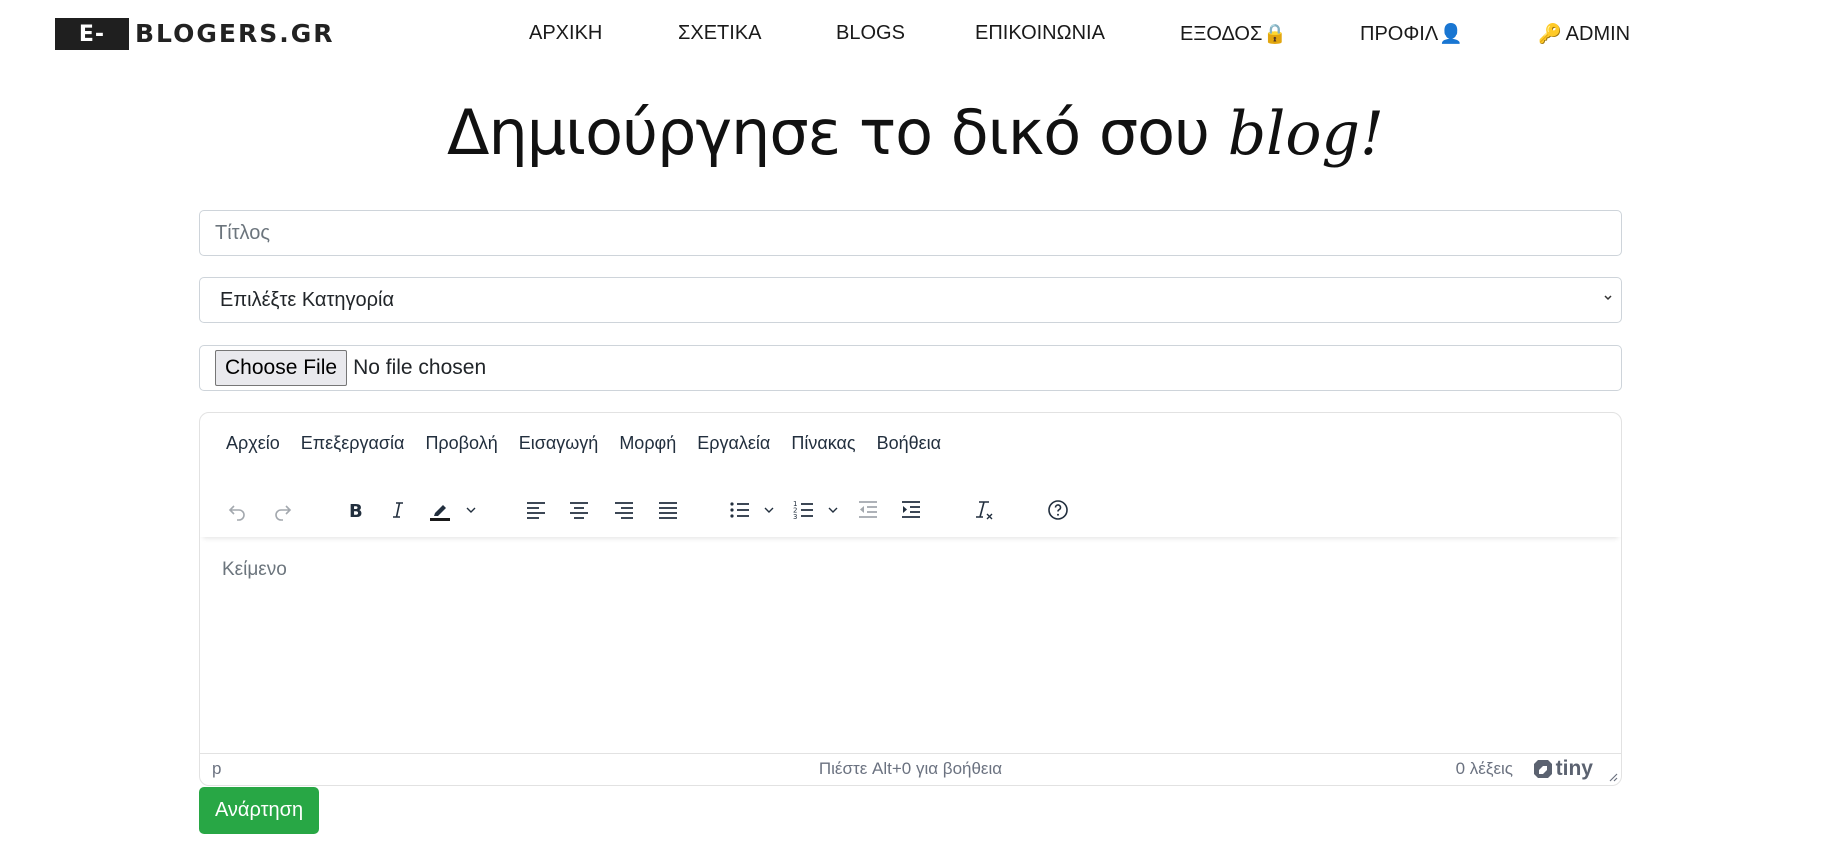 The width and height of the screenshot is (1831, 863). Describe the element at coordinates (579, 510) in the screenshot. I see `align-center-icon` at that location.